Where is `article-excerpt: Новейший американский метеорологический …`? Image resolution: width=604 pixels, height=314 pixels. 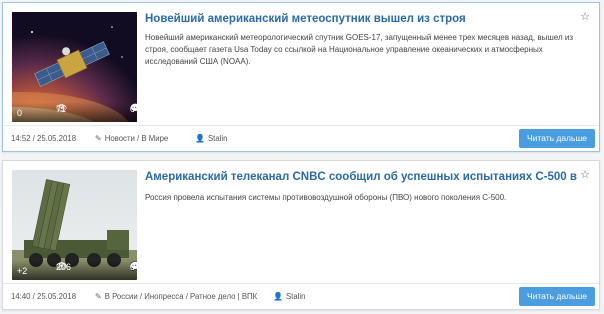
article-excerpt: Новейший американский метеорологический … is located at coordinates (359, 49).